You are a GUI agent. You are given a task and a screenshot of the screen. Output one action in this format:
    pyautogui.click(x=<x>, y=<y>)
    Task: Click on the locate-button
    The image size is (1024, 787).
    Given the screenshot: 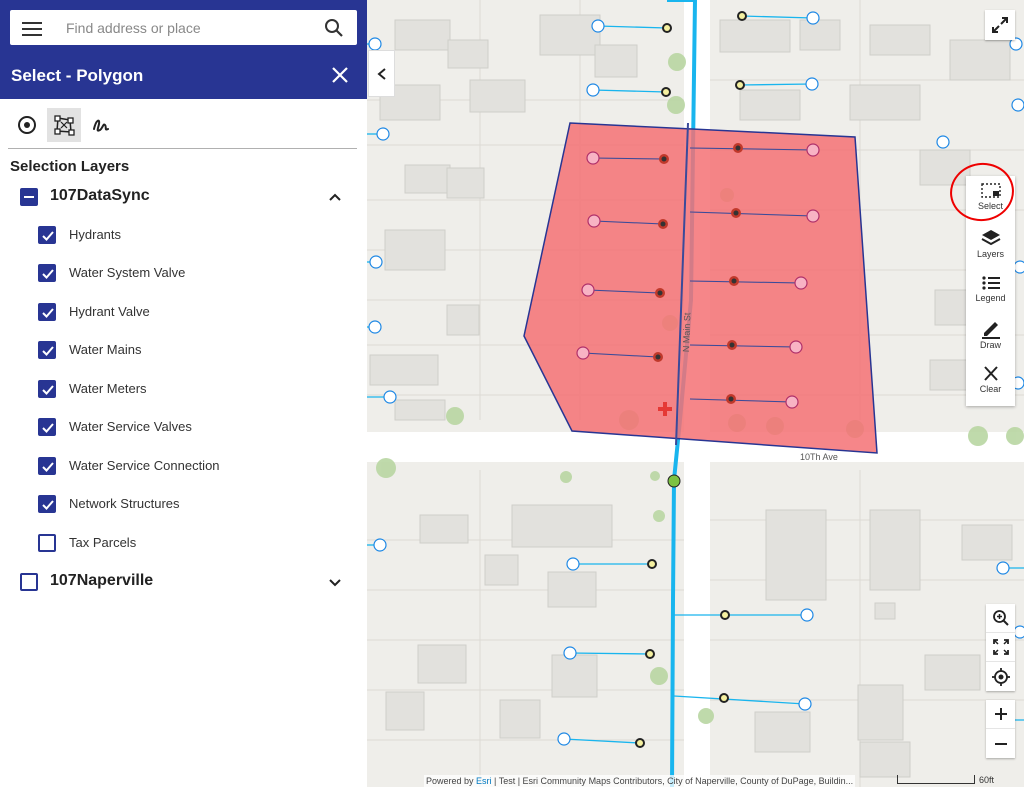 What is the action you would take?
    pyautogui.click(x=1000, y=676)
    